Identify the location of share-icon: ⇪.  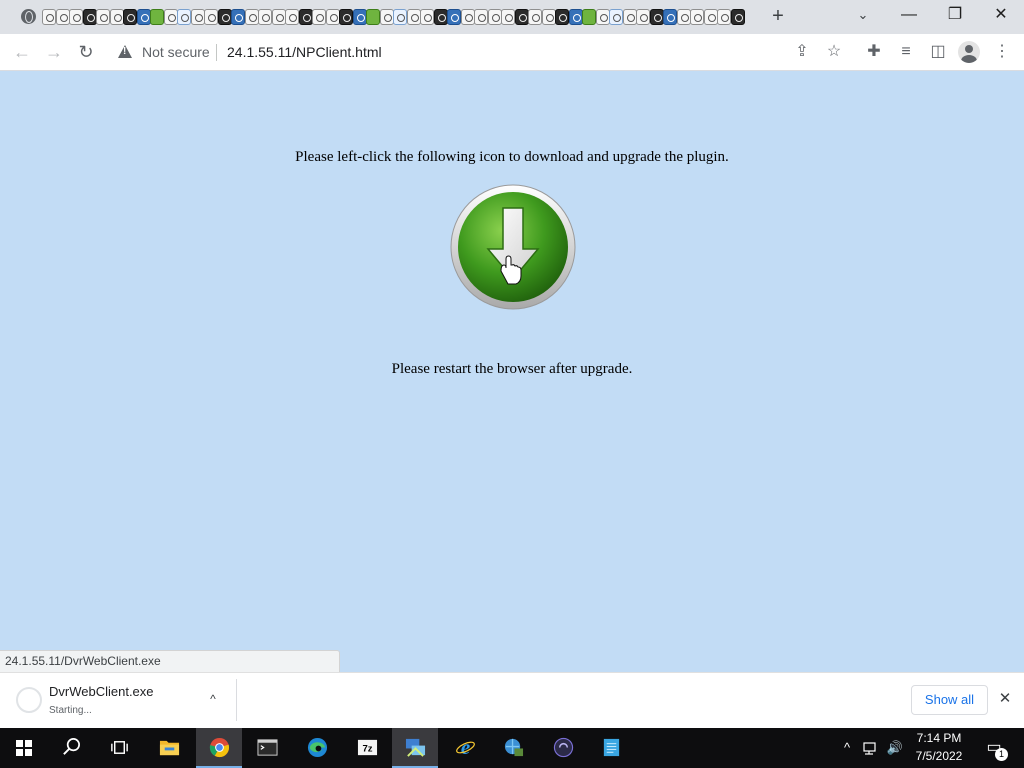
(802, 52).